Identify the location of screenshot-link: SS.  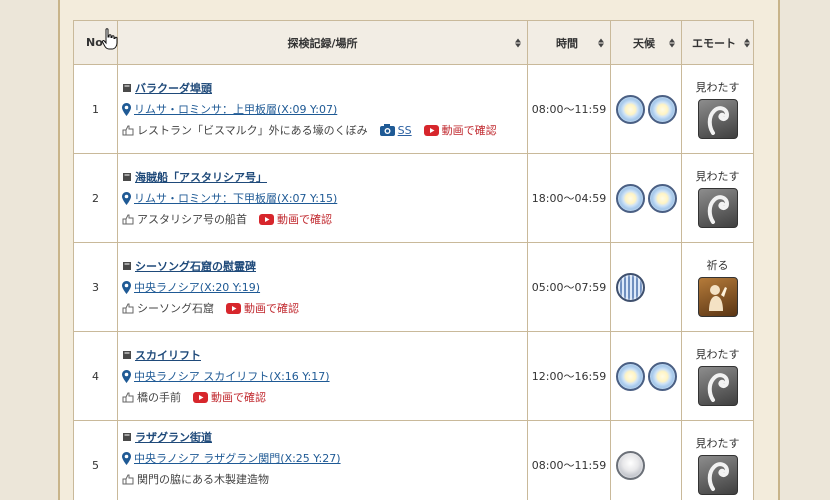
(405, 130).